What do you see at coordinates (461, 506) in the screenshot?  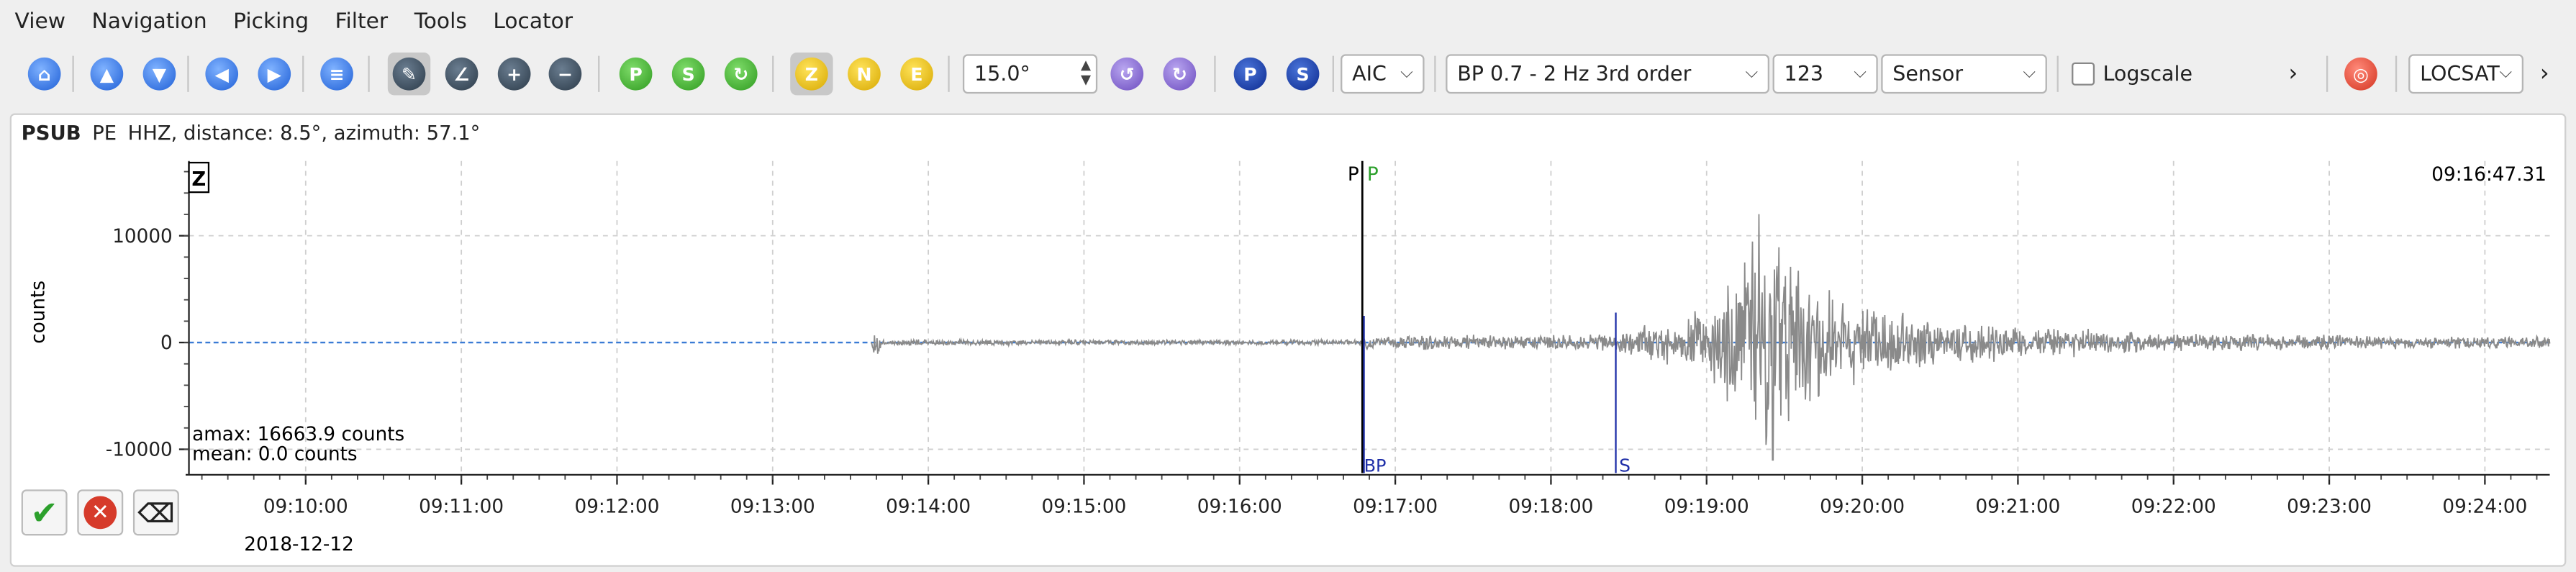 I see `x-tick-label: 09:11:00` at bounding box center [461, 506].